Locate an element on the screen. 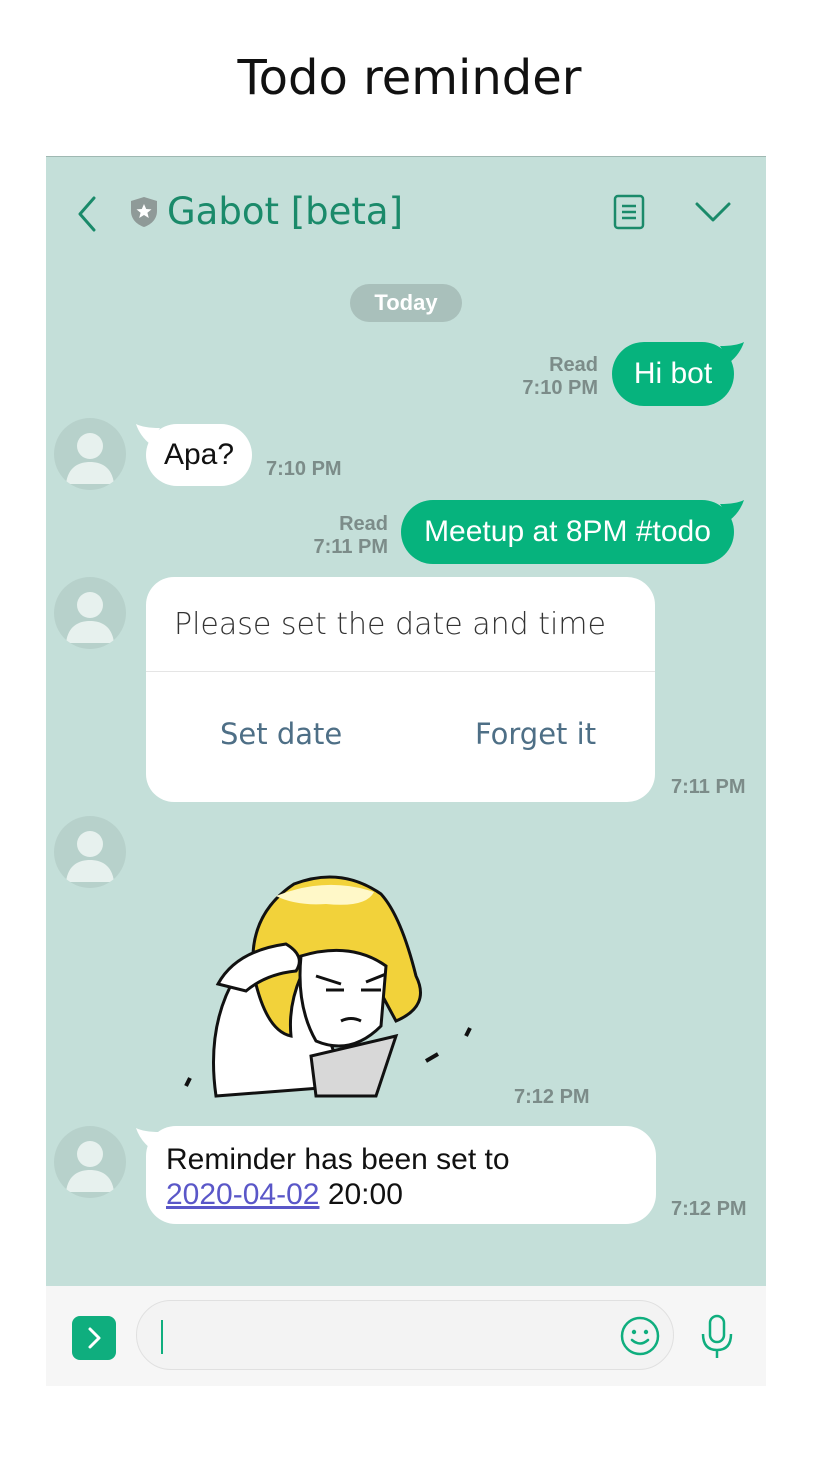 This screenshot has width=819, height=1480. outgoing-message: Hi bot is located at coordinates (673, 374).